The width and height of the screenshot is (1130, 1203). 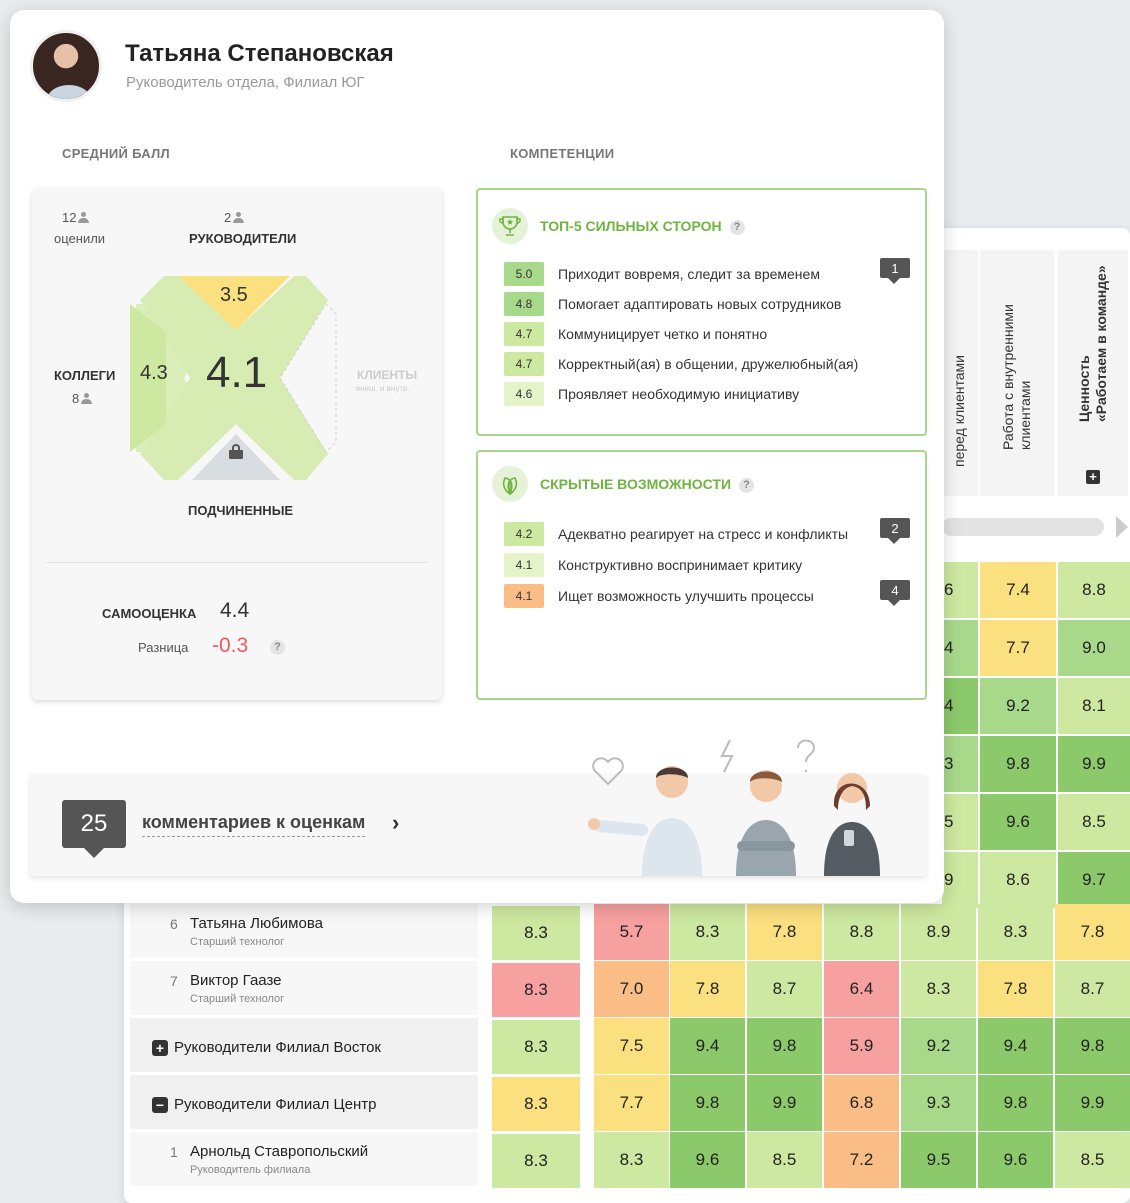 I want to click on horizontal-scrollbar, so click(x=1023, y=527).